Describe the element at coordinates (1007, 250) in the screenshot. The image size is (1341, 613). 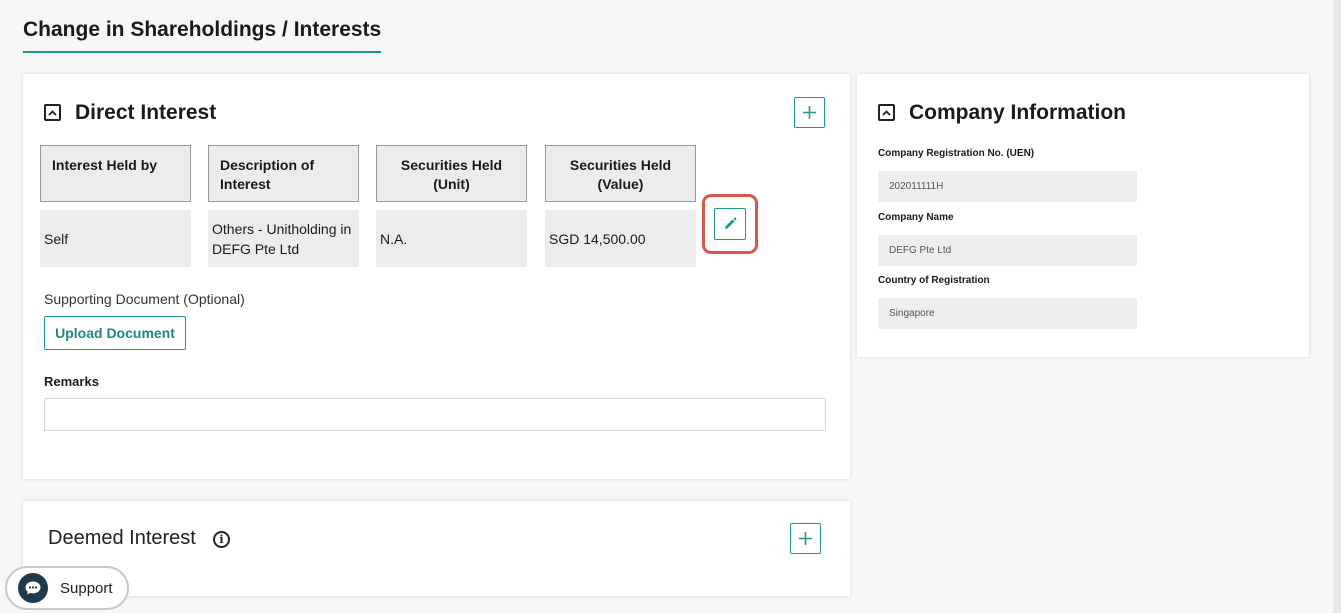
I see `field-value-company-name: DEFG Pte Ltd` at that location.